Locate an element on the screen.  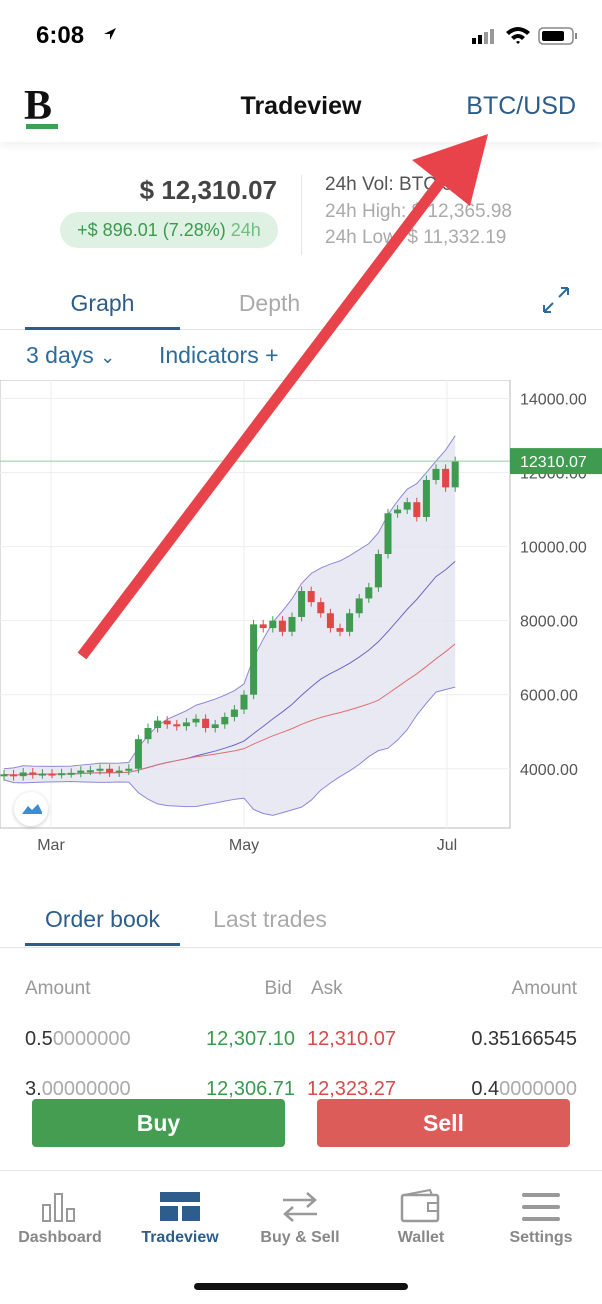
time-range-label: 3 days is located at coordinates (60, 355).